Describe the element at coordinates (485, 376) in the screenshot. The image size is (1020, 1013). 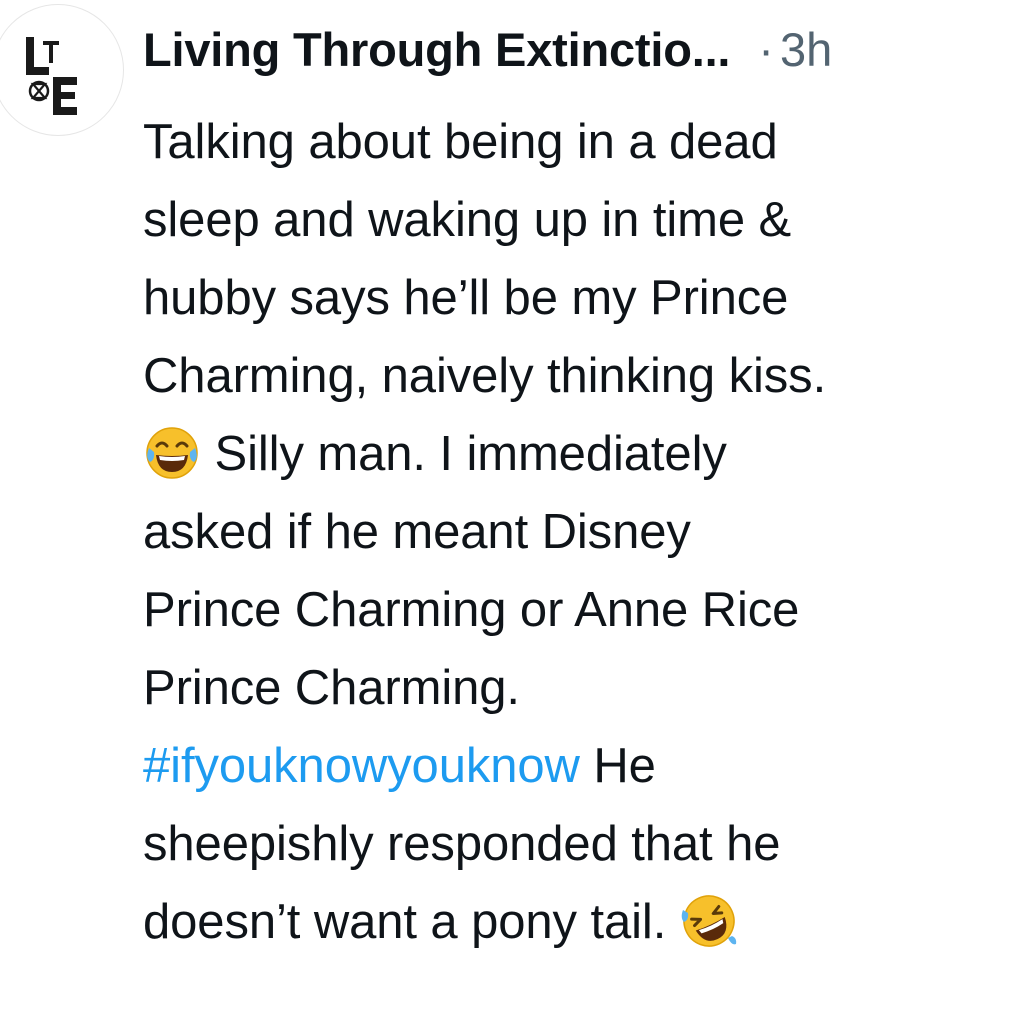
I see `post-text-line: Charming, naively thinking kiss.` at that location.